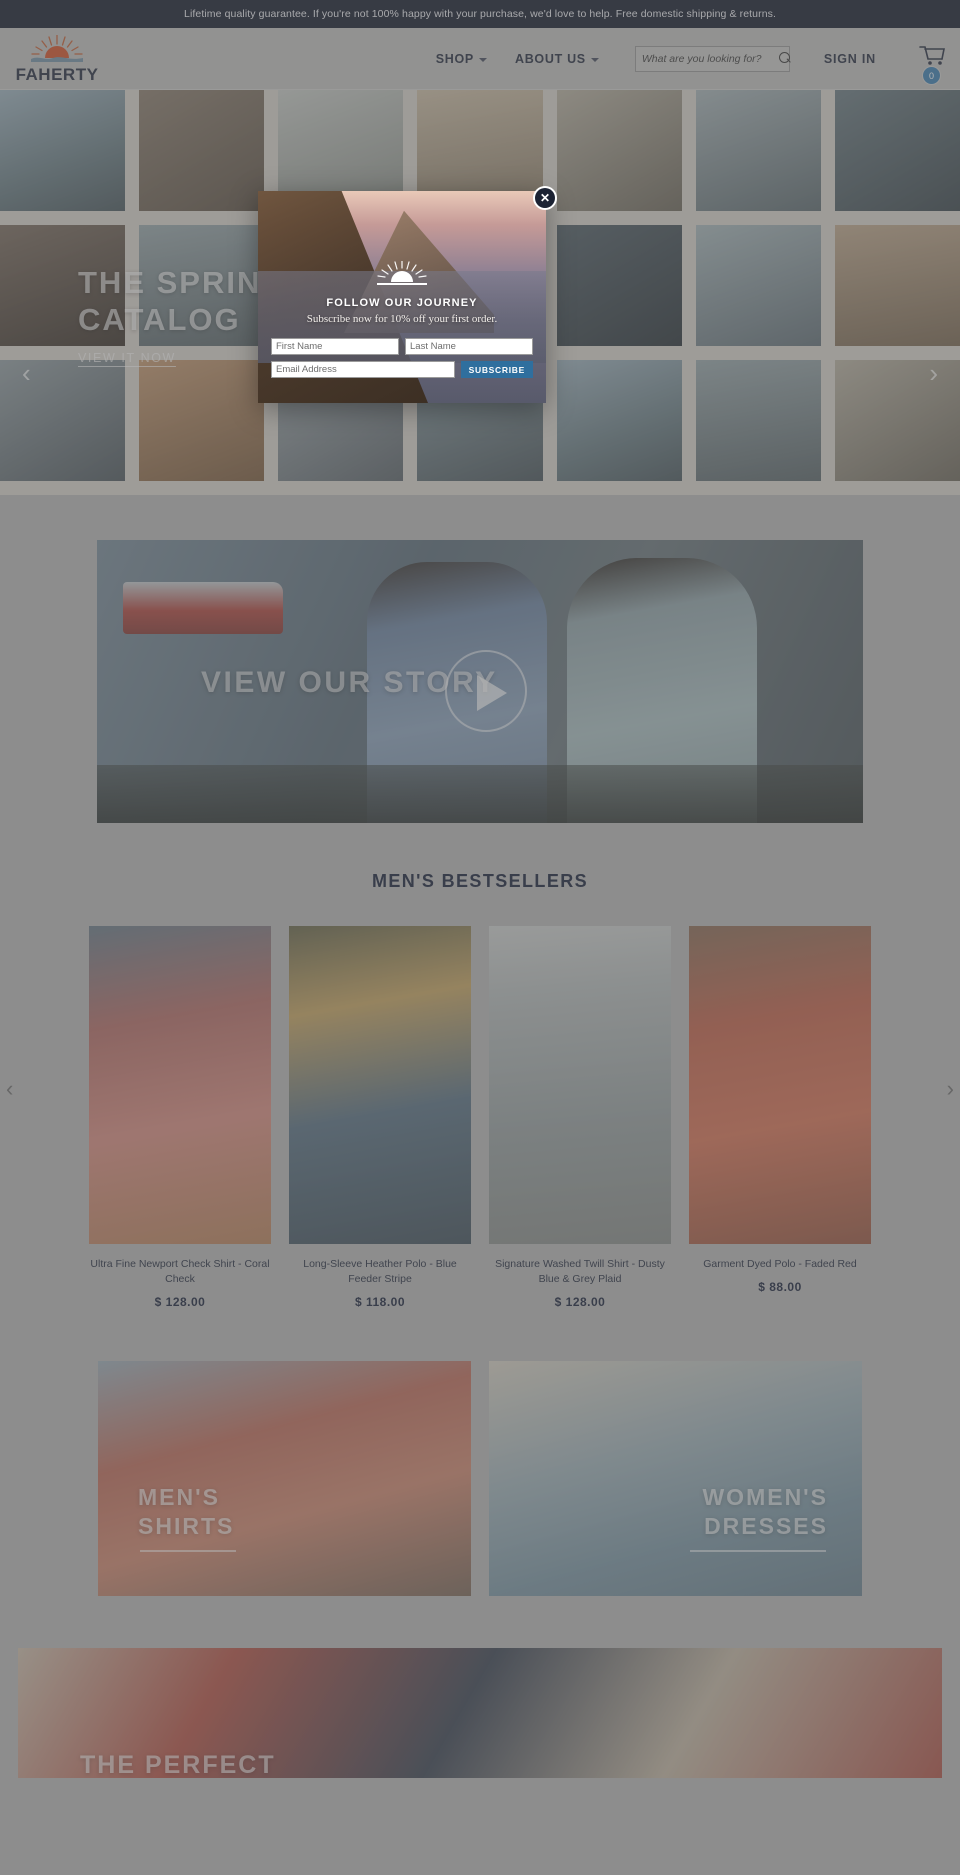  Describe the element at coordinates (496, 369) in the screenshot. I see `subscribe-button: SUBSCRIBE` at that location.